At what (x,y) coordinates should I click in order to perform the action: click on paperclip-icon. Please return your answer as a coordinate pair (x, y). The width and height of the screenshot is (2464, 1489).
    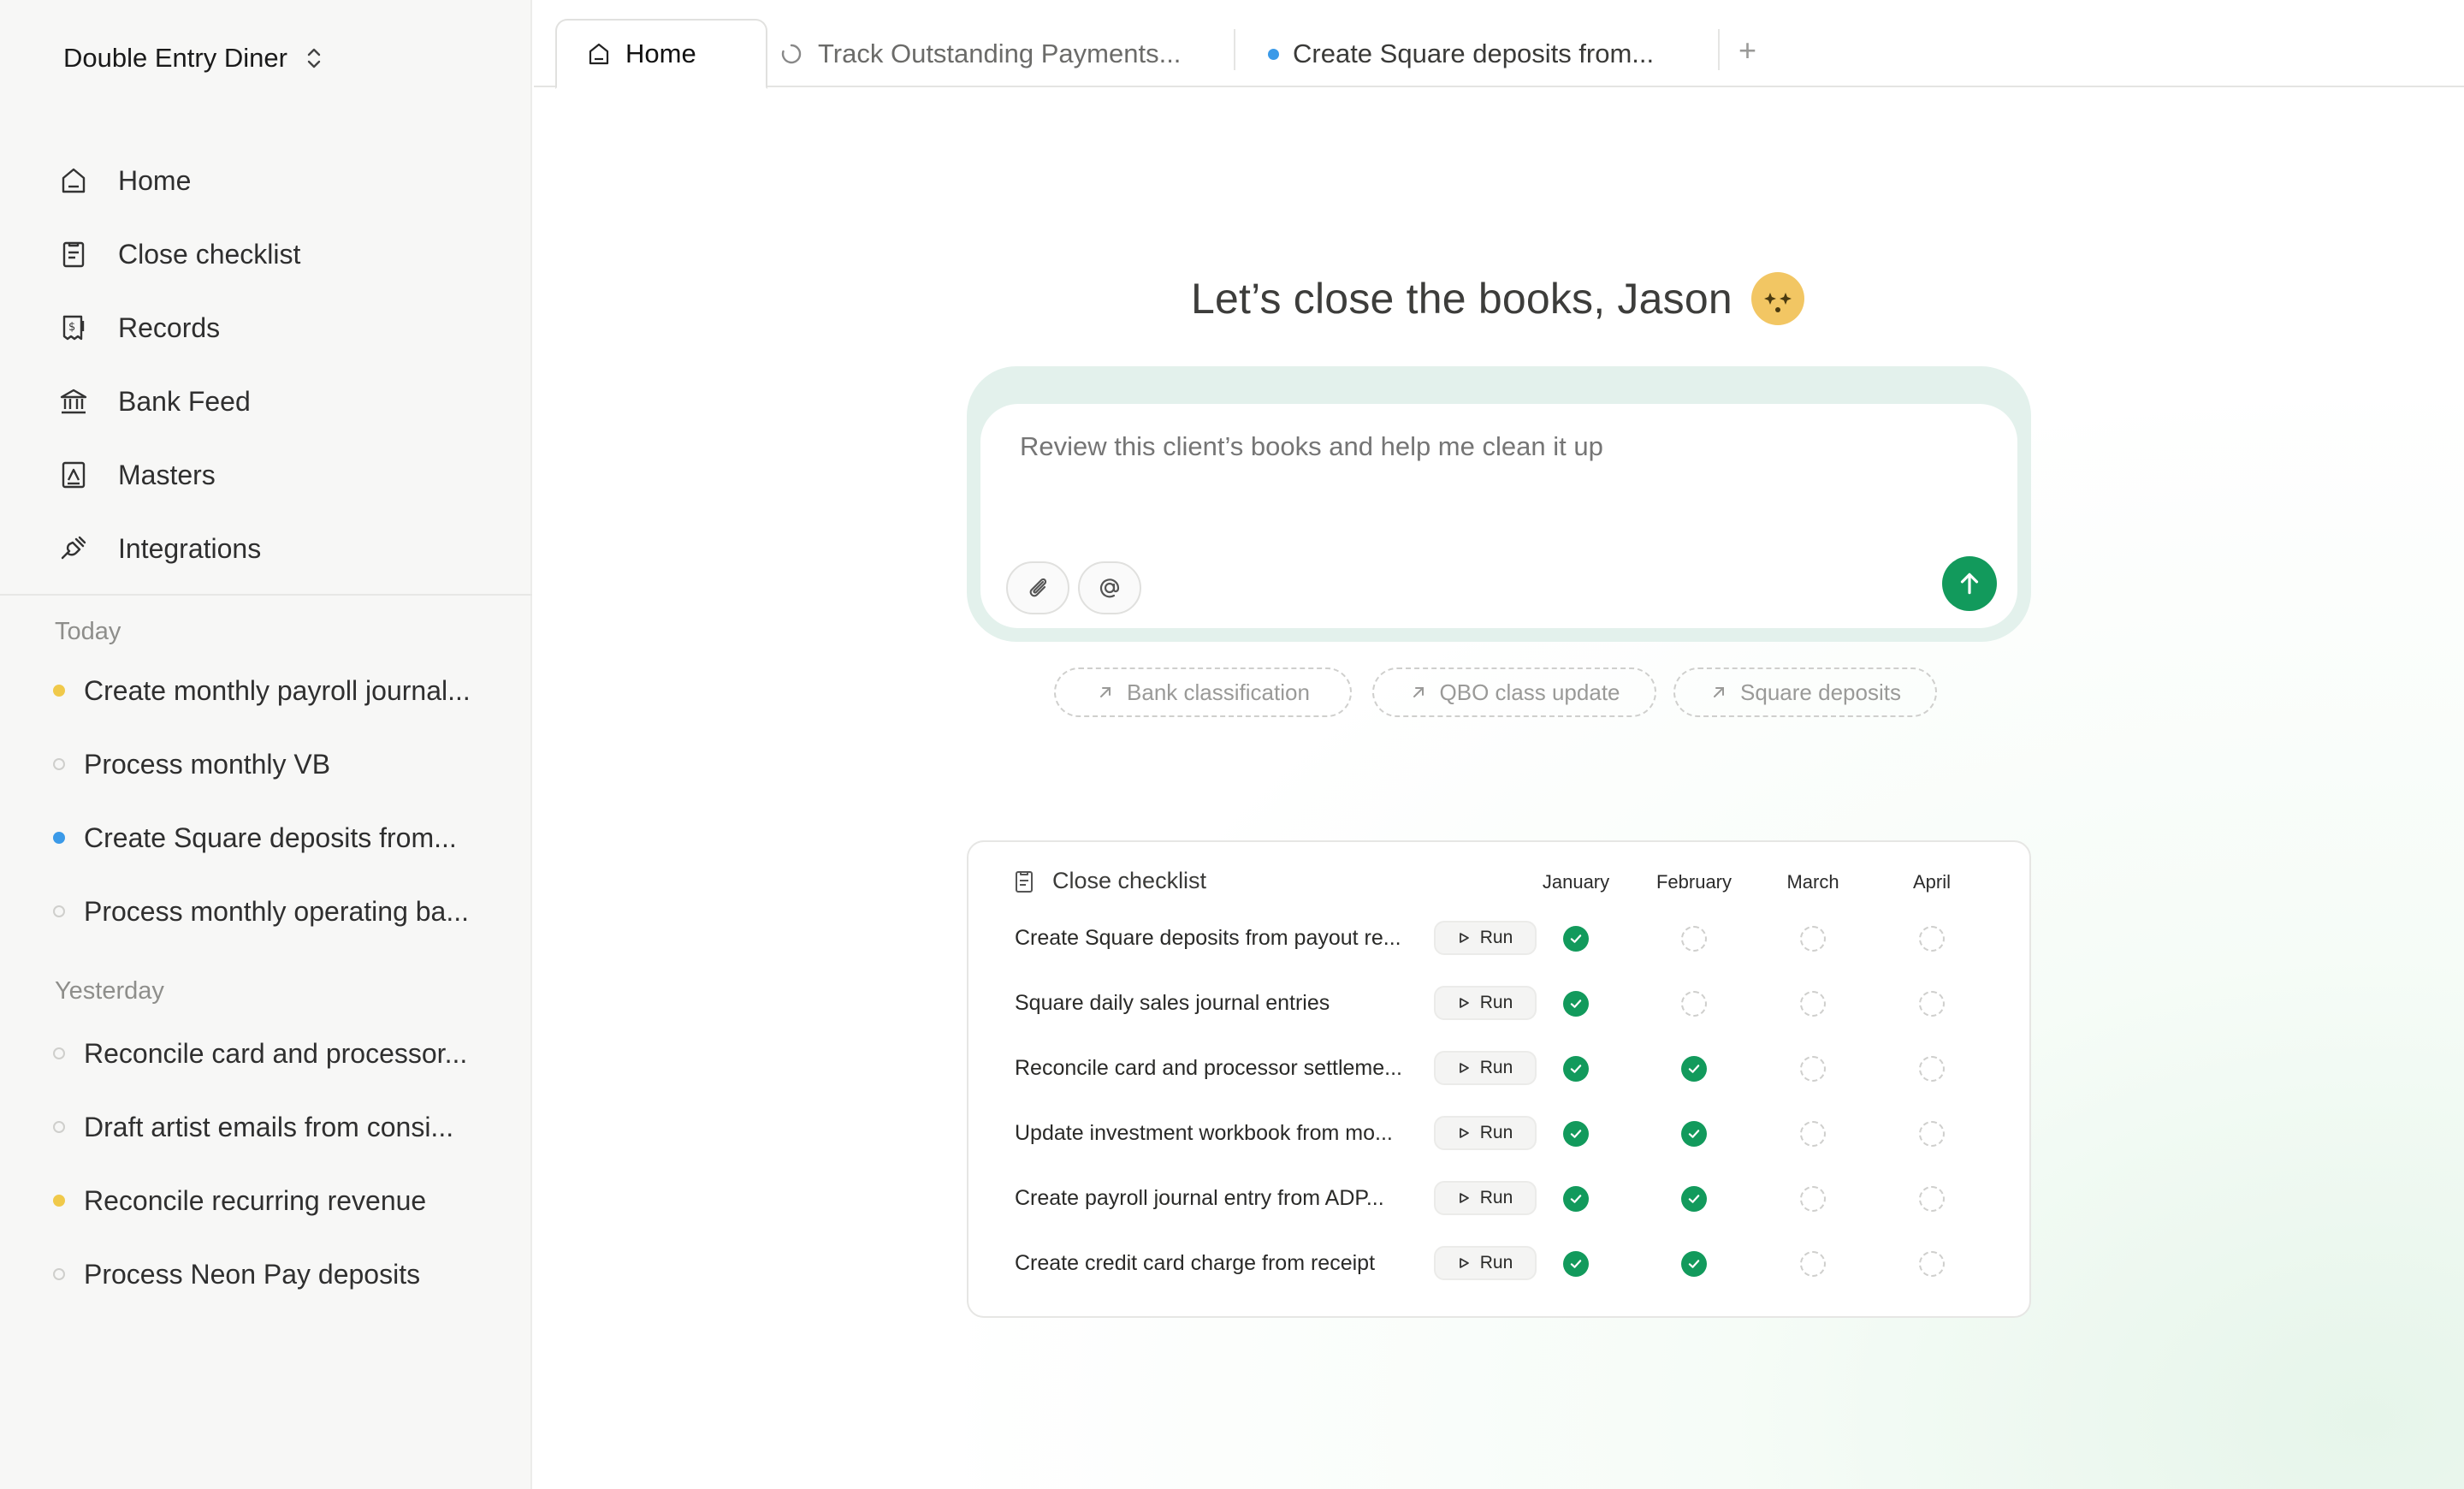
    Looking at the image, I should click on (1038, 587).